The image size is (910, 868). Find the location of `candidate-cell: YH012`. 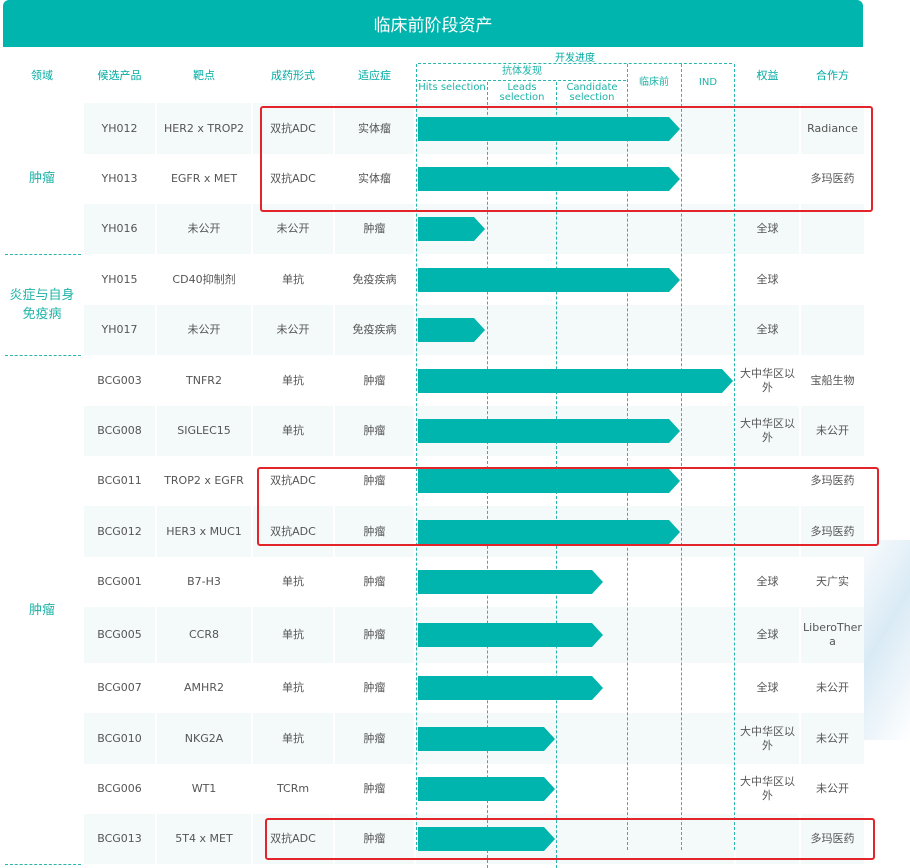

candidate-cell: YH012 is located at coordinates (119, 128).